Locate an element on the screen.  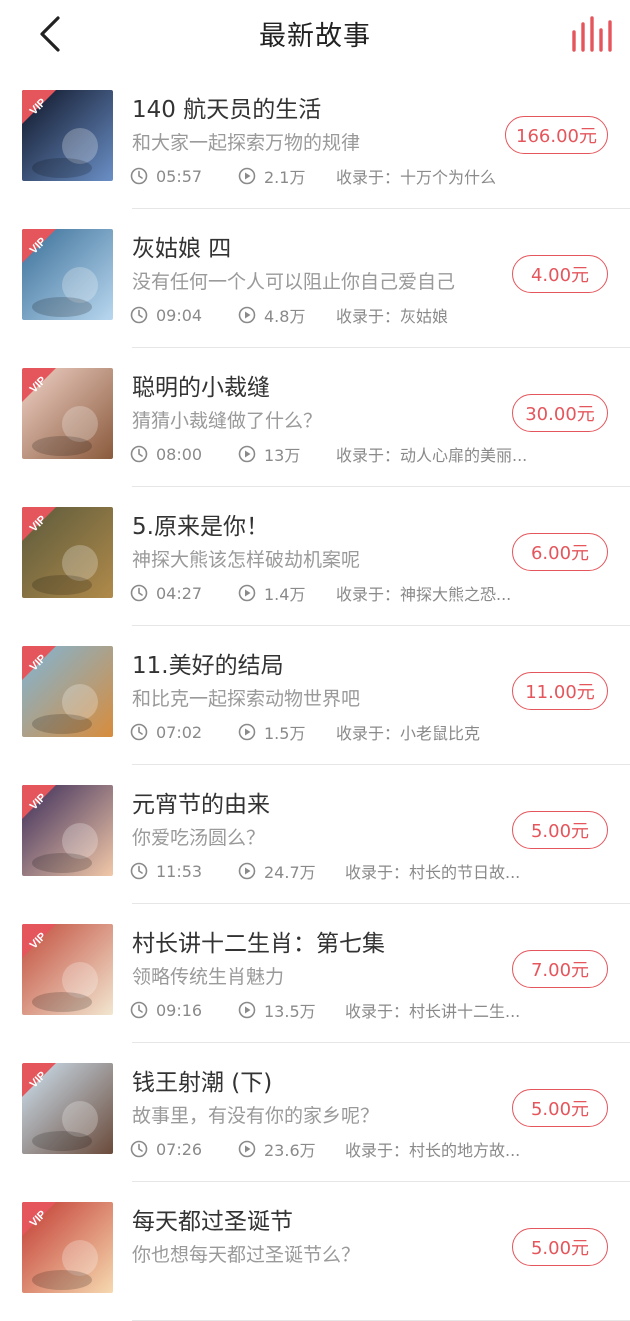
story-list-item: VIP 钱王射潮 (下) 故事里，有没有你的家乡呢？ 07:26 23.6万 收 is located at coordinates (315, 1112).